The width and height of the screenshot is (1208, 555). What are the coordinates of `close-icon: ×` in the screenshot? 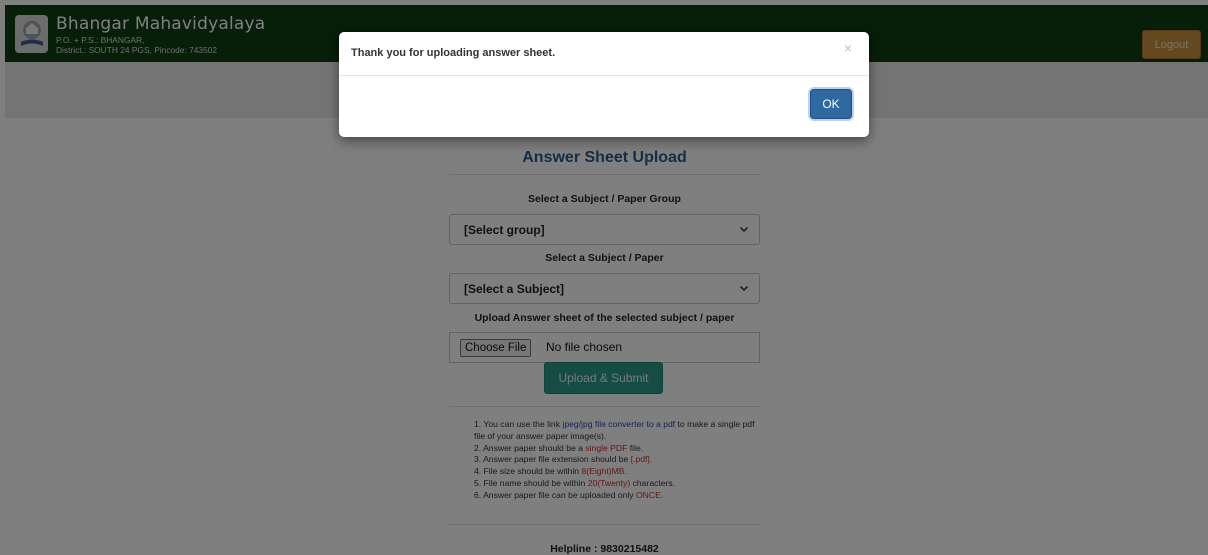 It's located at (848, 48).